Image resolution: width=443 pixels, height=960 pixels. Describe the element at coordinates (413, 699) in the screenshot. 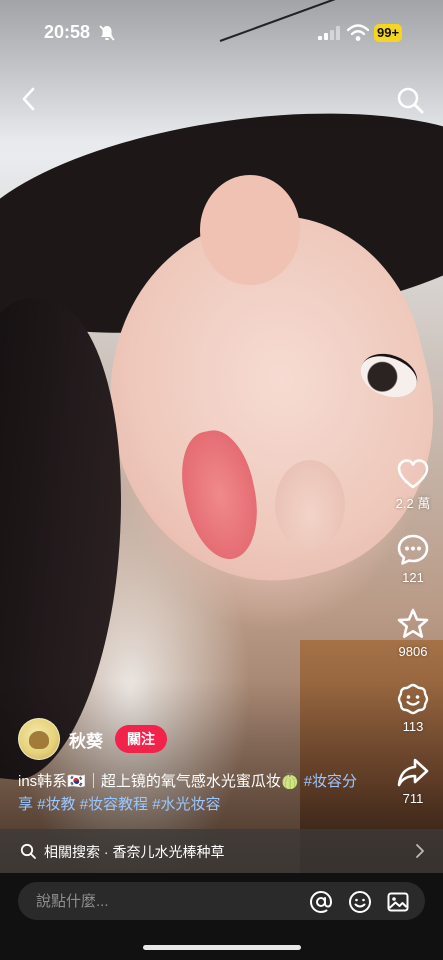

I see `emoji-icon` at that location.